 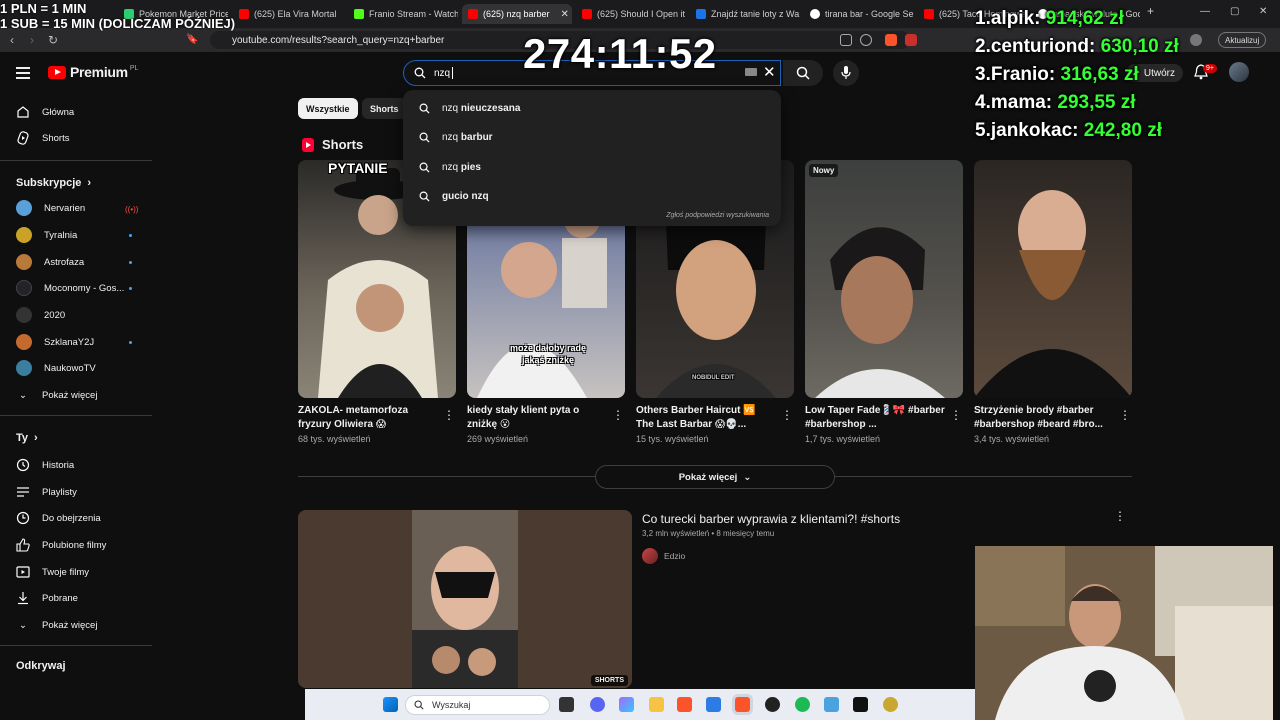 What do you see at coordinates (751, 72) in the screenshot?
I see `keyboard-icon` at bounding box center [751, 72].